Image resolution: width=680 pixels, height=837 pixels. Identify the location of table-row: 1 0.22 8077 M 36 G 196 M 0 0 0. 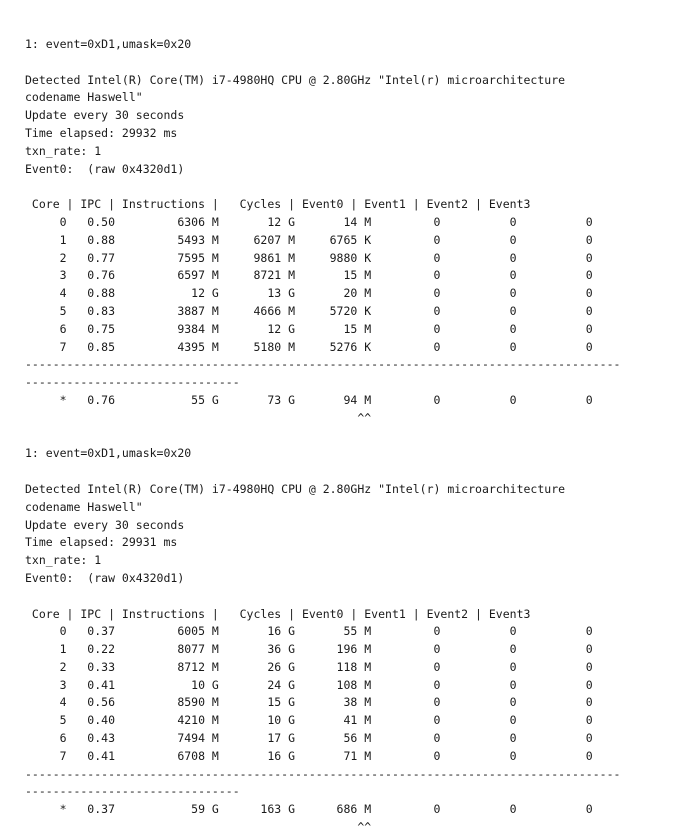
(309, 649).